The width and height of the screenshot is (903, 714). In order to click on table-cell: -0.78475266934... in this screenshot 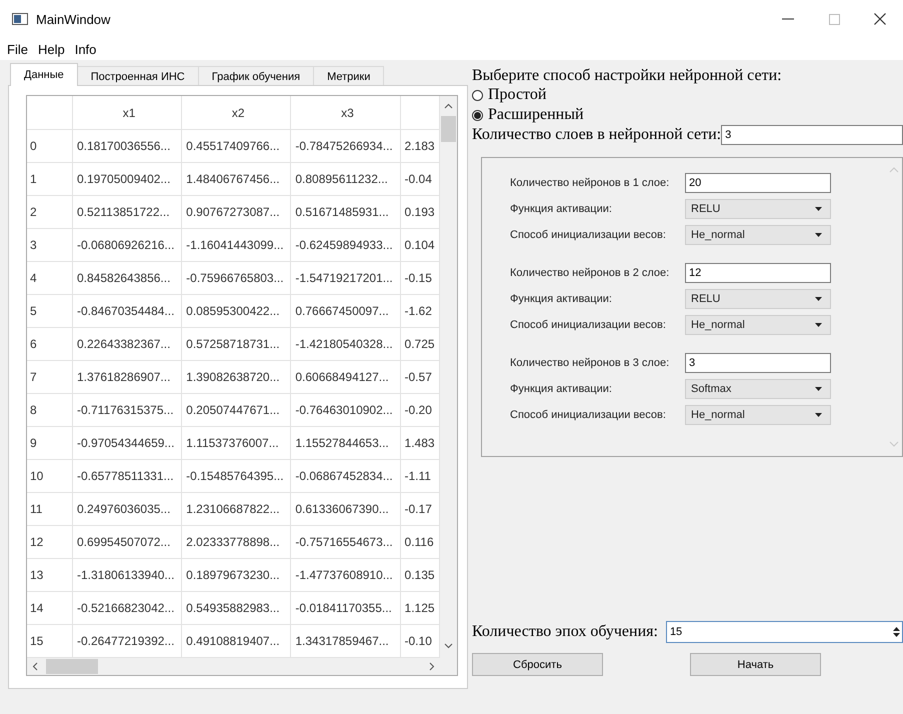, I will do `click(345, 146)`.